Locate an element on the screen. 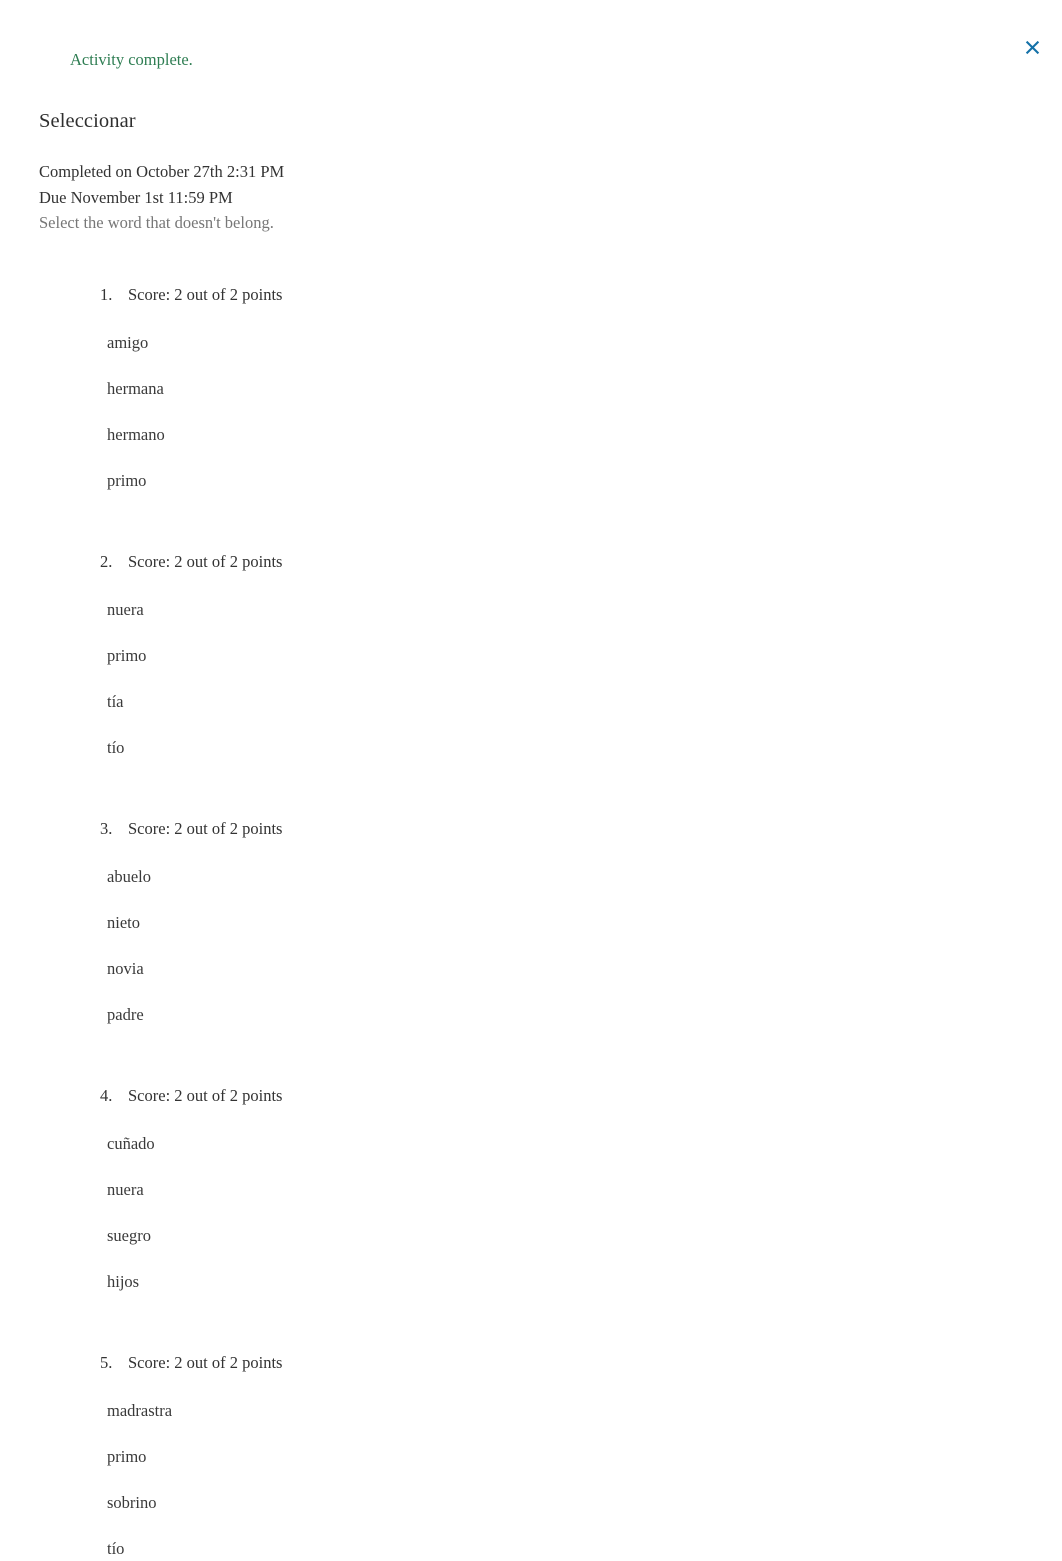 This screenshot has width=1062, height=1561. option-item: madrastra is located at coordinates (584, 1411).